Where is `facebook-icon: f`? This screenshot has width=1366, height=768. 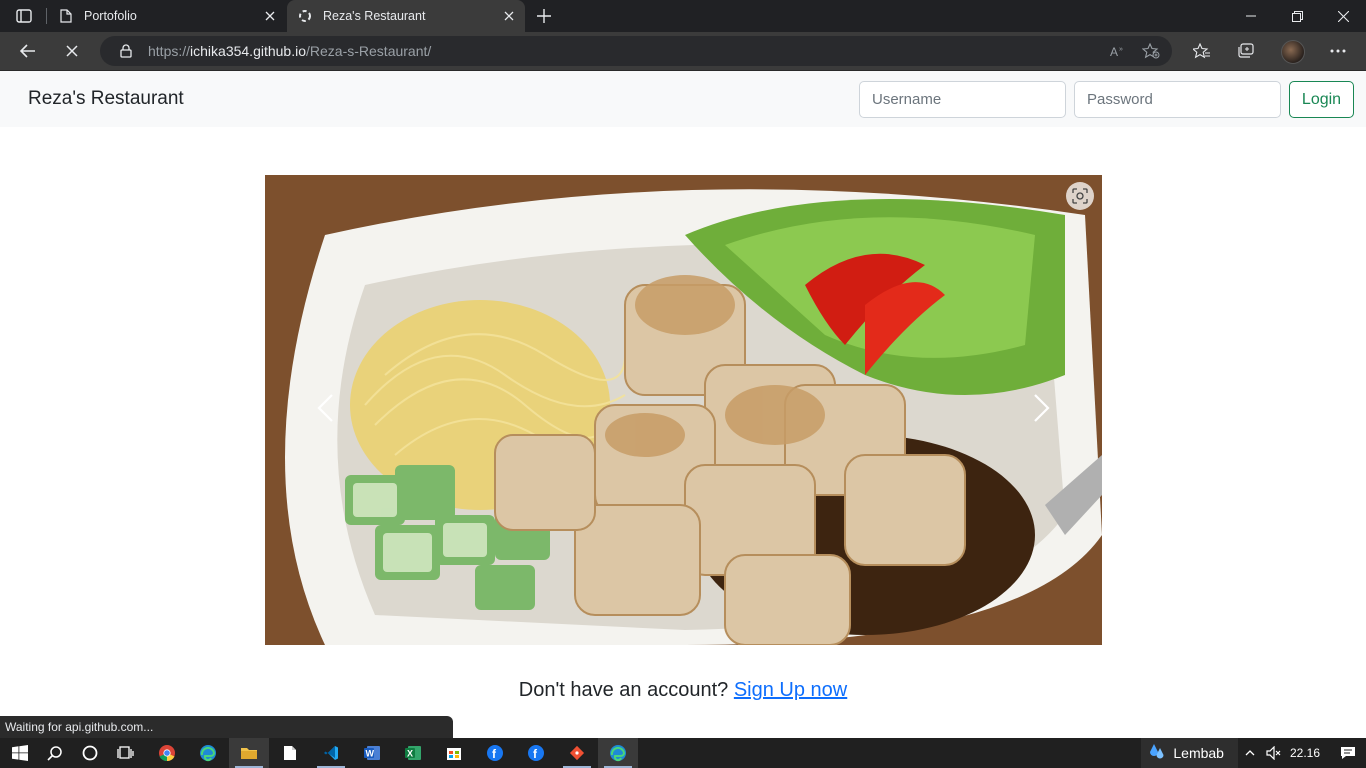
facebook-icon: f is located at coordinates (495, 753).